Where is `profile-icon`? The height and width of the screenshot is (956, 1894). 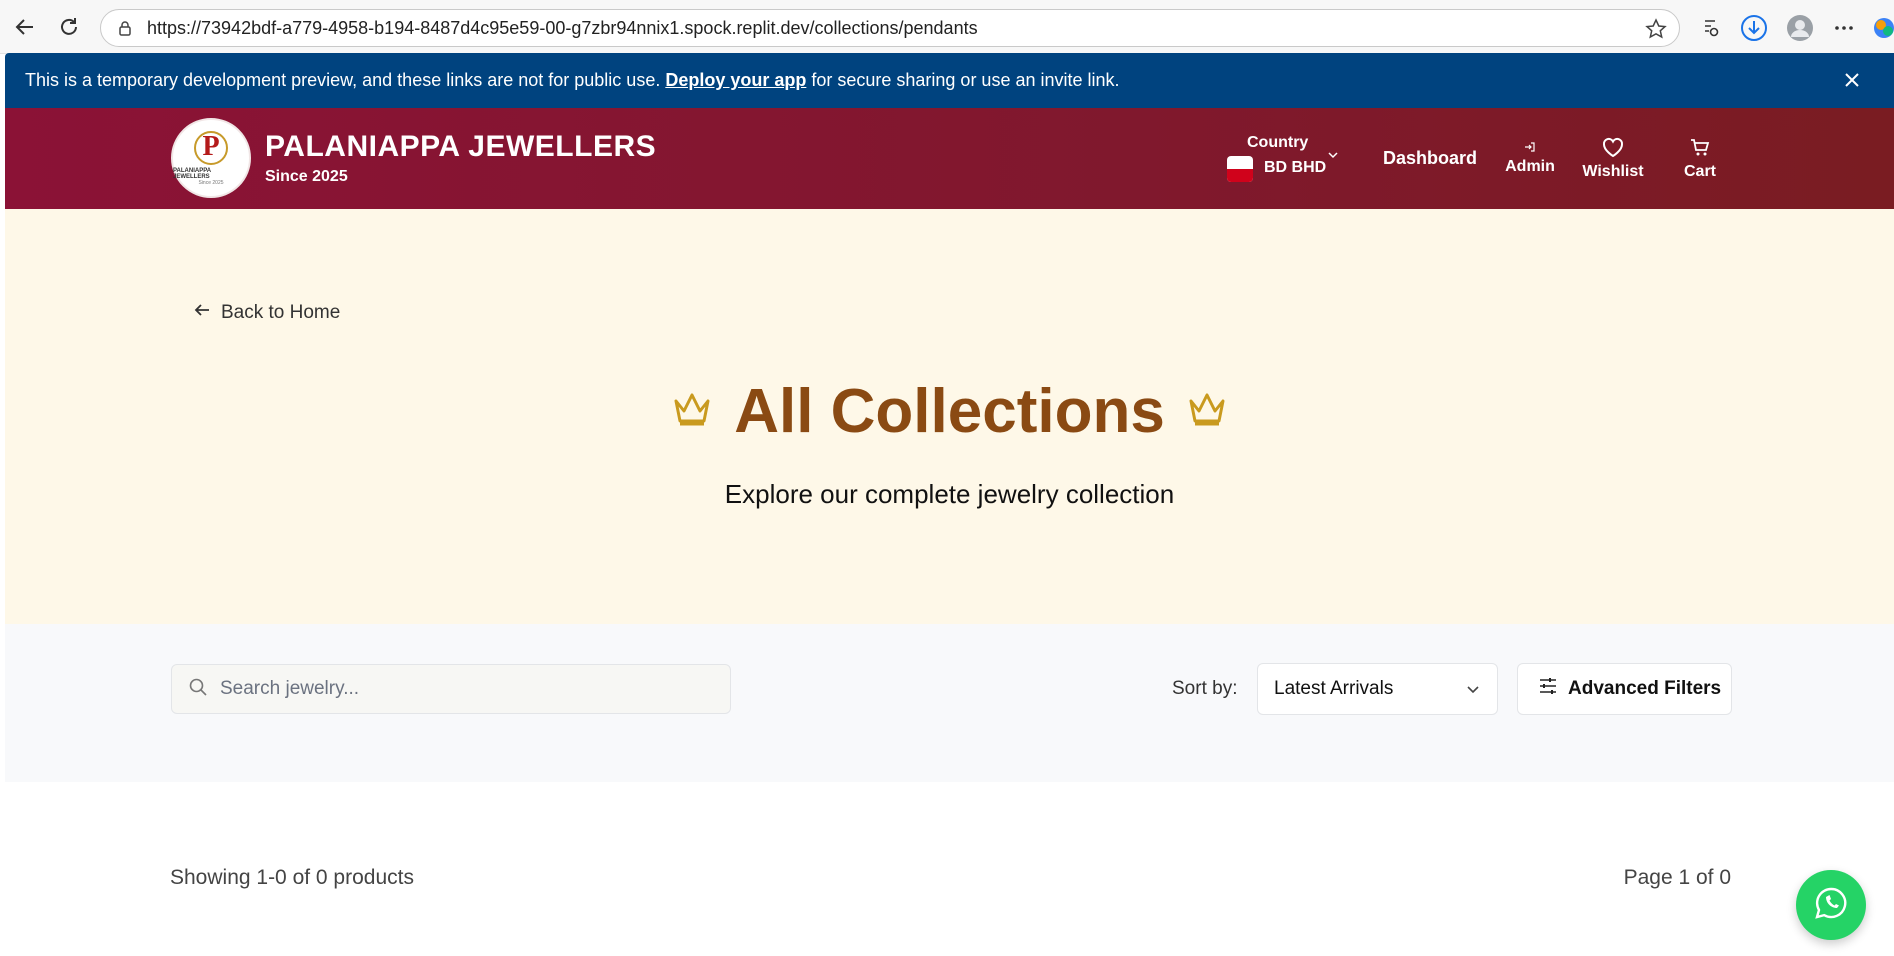 profile-icon is located at coordinates (1800, 28).